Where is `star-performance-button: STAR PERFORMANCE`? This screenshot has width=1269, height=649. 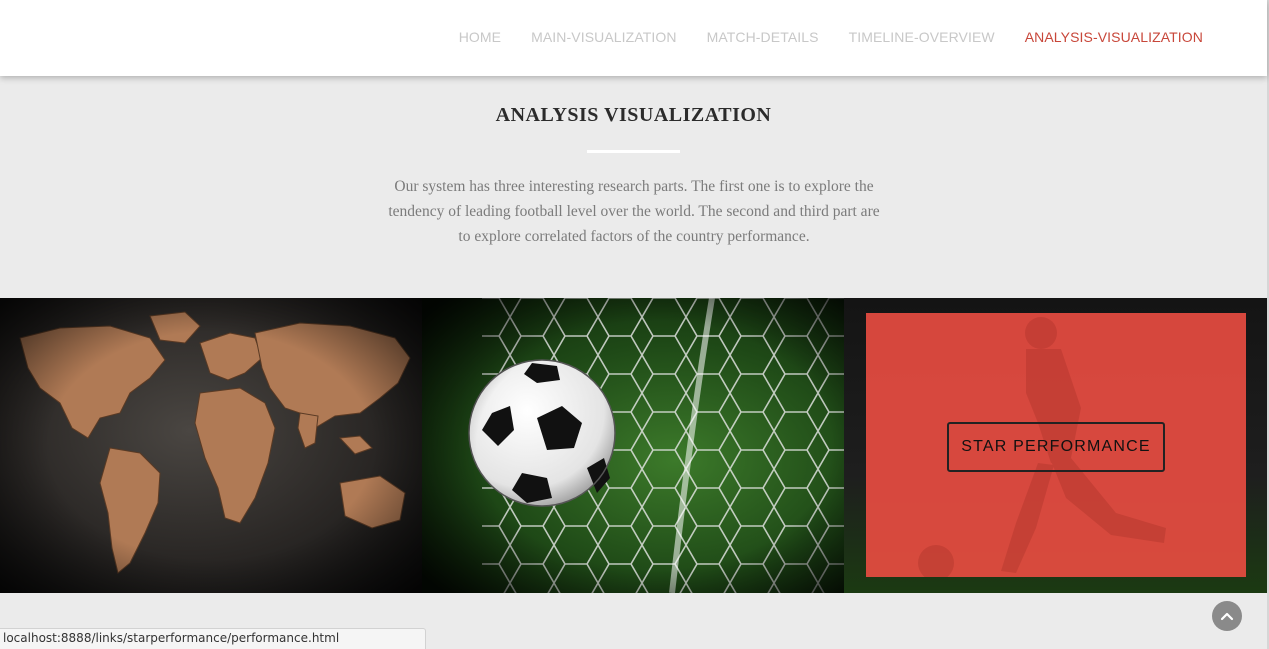
star-performance-button: STAR PERFORMANCE is located at coordinates (1056, 447).